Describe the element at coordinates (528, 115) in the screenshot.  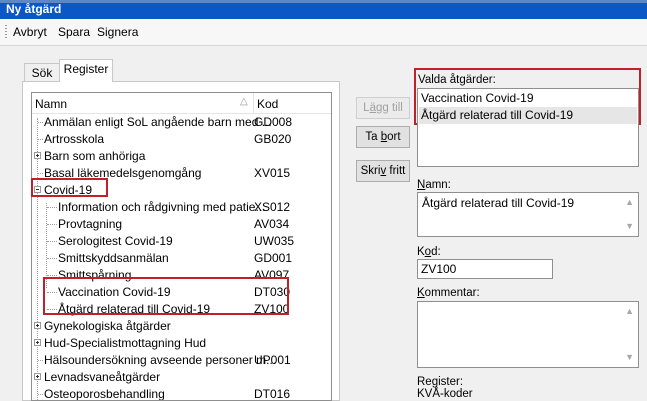
I see `list-item: Åtgärd relaterad till Covid-19` at that location.